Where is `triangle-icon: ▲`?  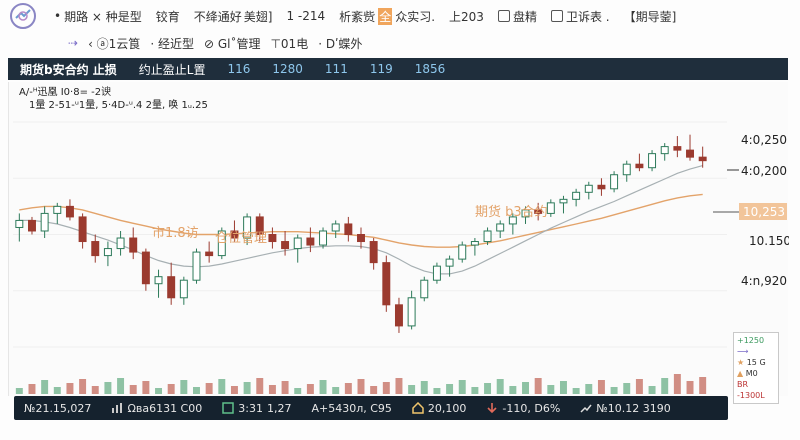 triangle-icon: ▲ is located at coordinates (740, 373).